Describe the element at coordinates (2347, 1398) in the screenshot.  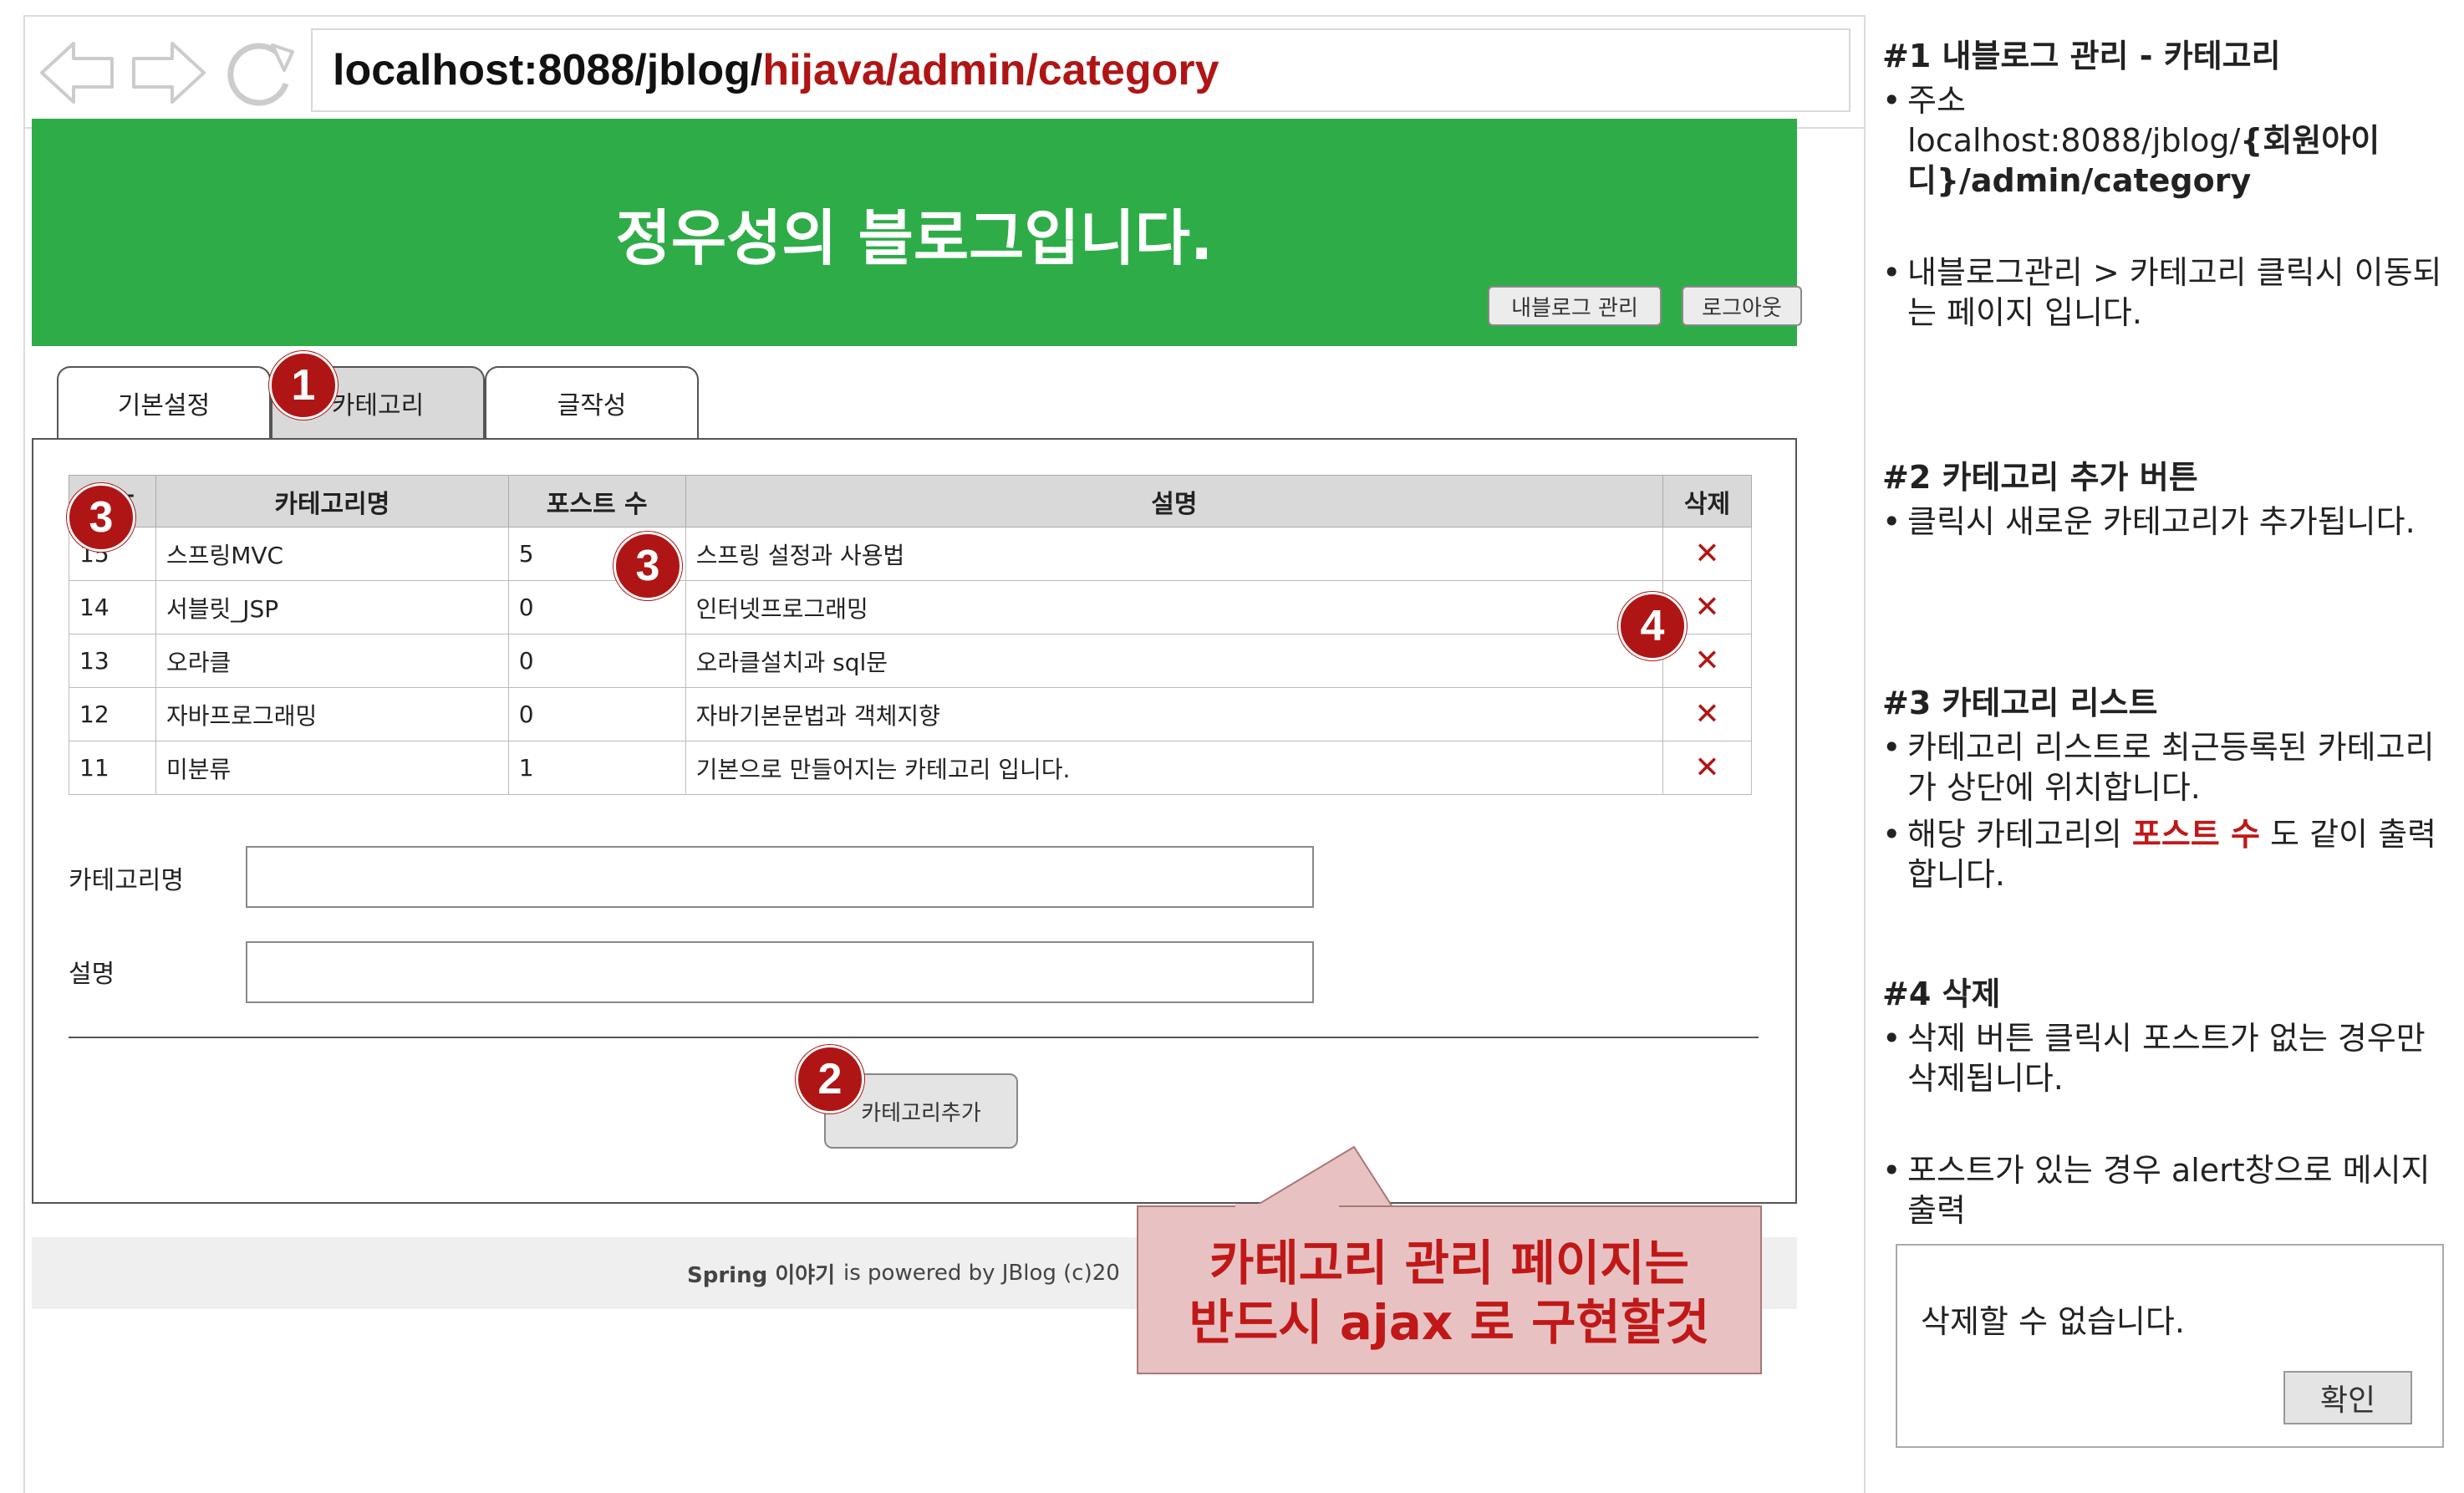
I see `alert-ok-button: 확인` at that location.